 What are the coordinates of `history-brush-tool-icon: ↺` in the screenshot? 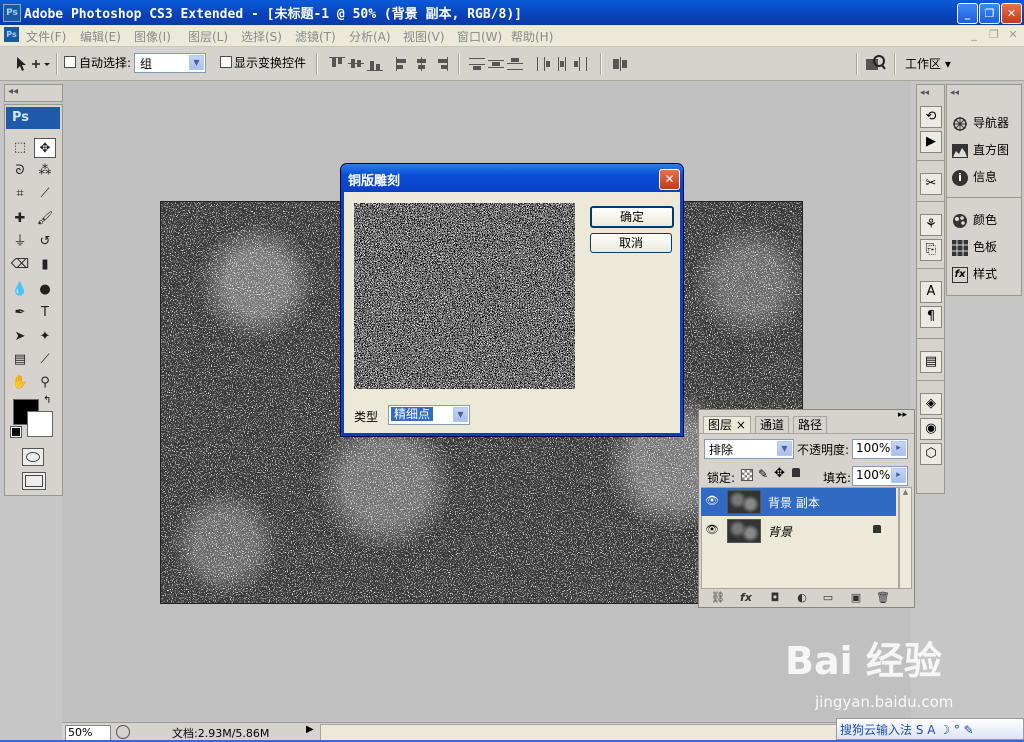 It's located at (45, 242).